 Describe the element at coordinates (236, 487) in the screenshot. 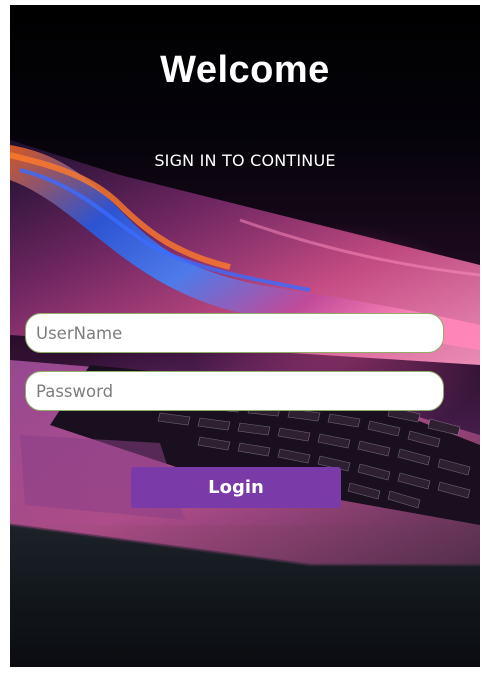

I see `login-button: Login` at that location.